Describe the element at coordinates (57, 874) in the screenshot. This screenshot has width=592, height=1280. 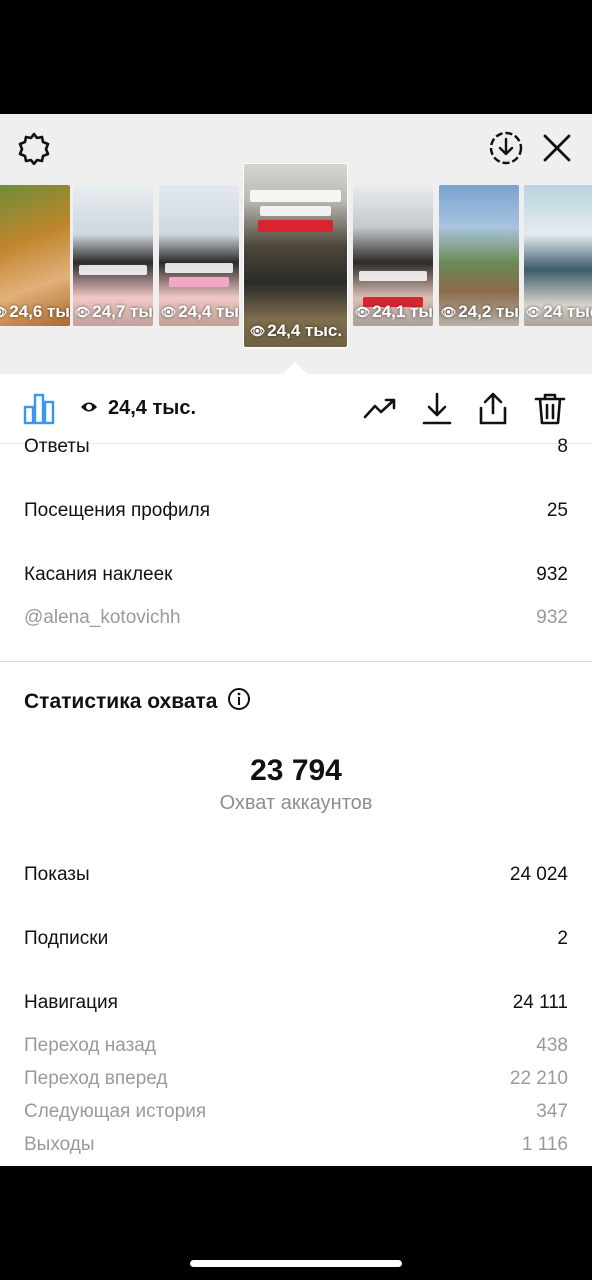
I see `row-label: Показы` at that location.